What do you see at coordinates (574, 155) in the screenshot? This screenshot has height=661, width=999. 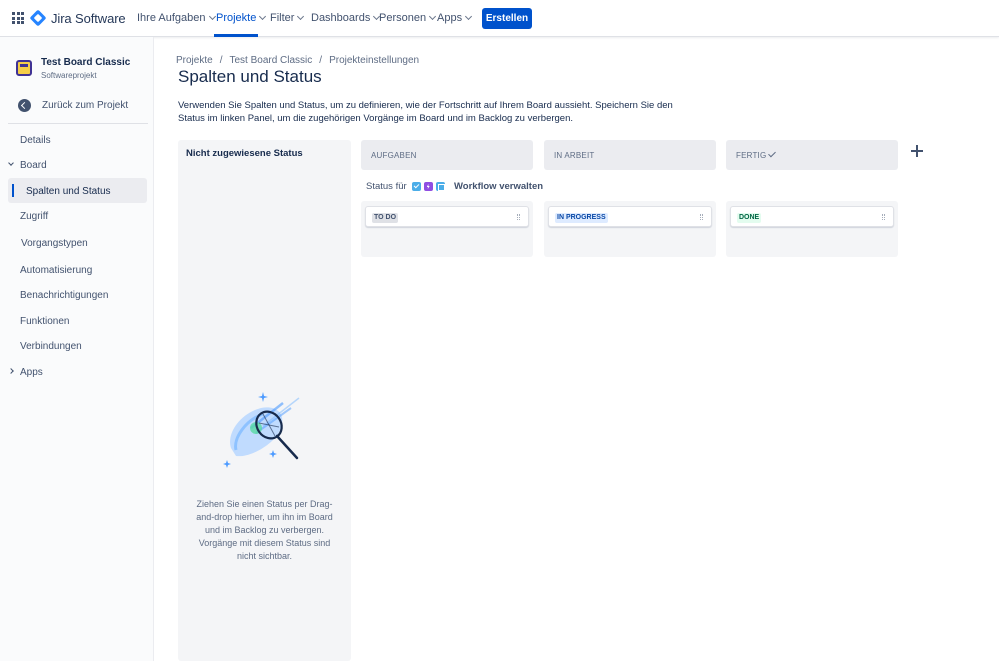 I see `column-name: IN ARBEIT` at bounding box center [574, 155].